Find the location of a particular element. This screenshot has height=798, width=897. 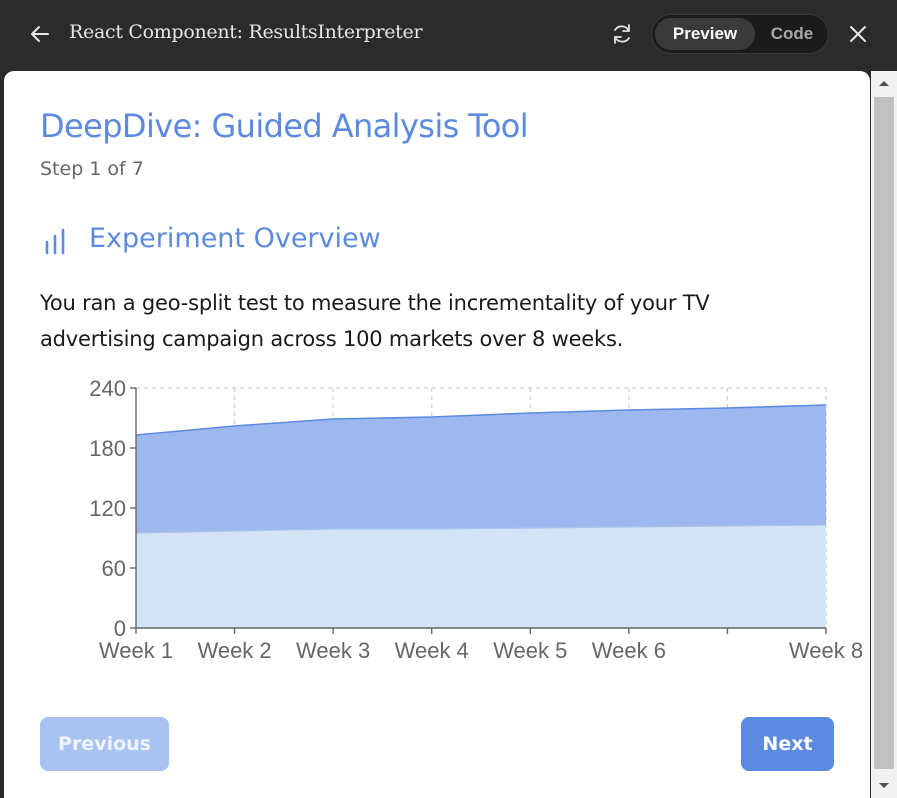

x-tick-label: Week 3 is located at coordinates (333, 650).